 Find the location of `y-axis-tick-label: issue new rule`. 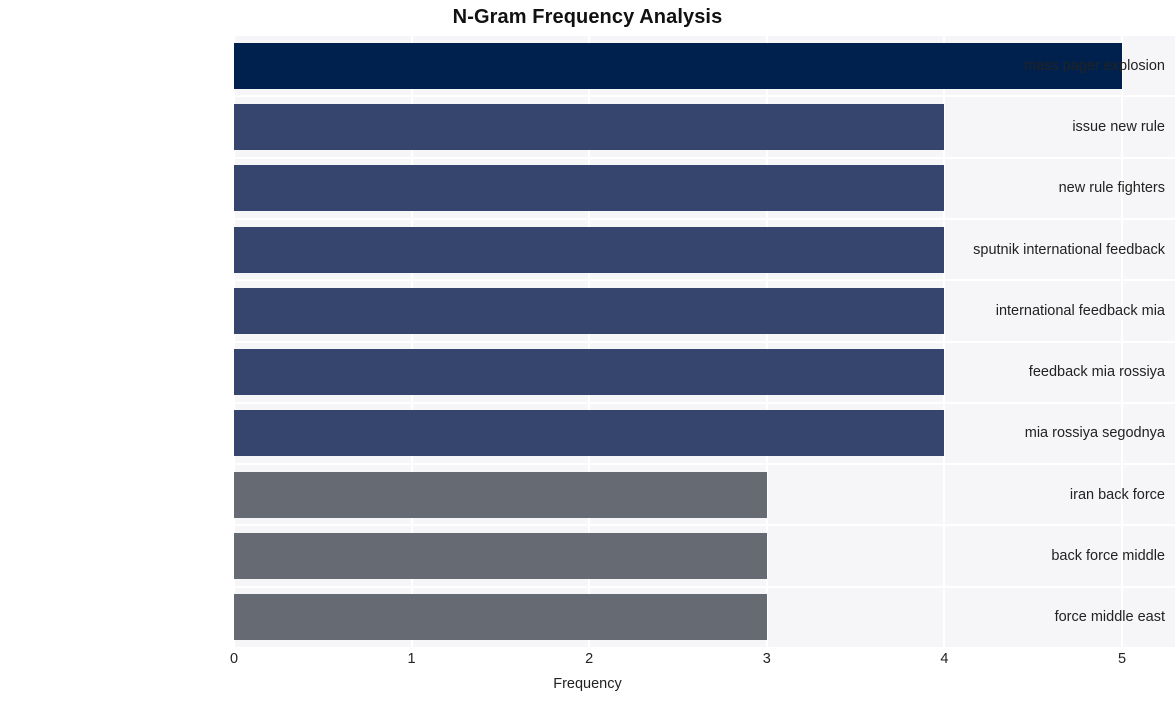

y-axis-tick-label: issue new rule is located at coordinates (1118, 126).